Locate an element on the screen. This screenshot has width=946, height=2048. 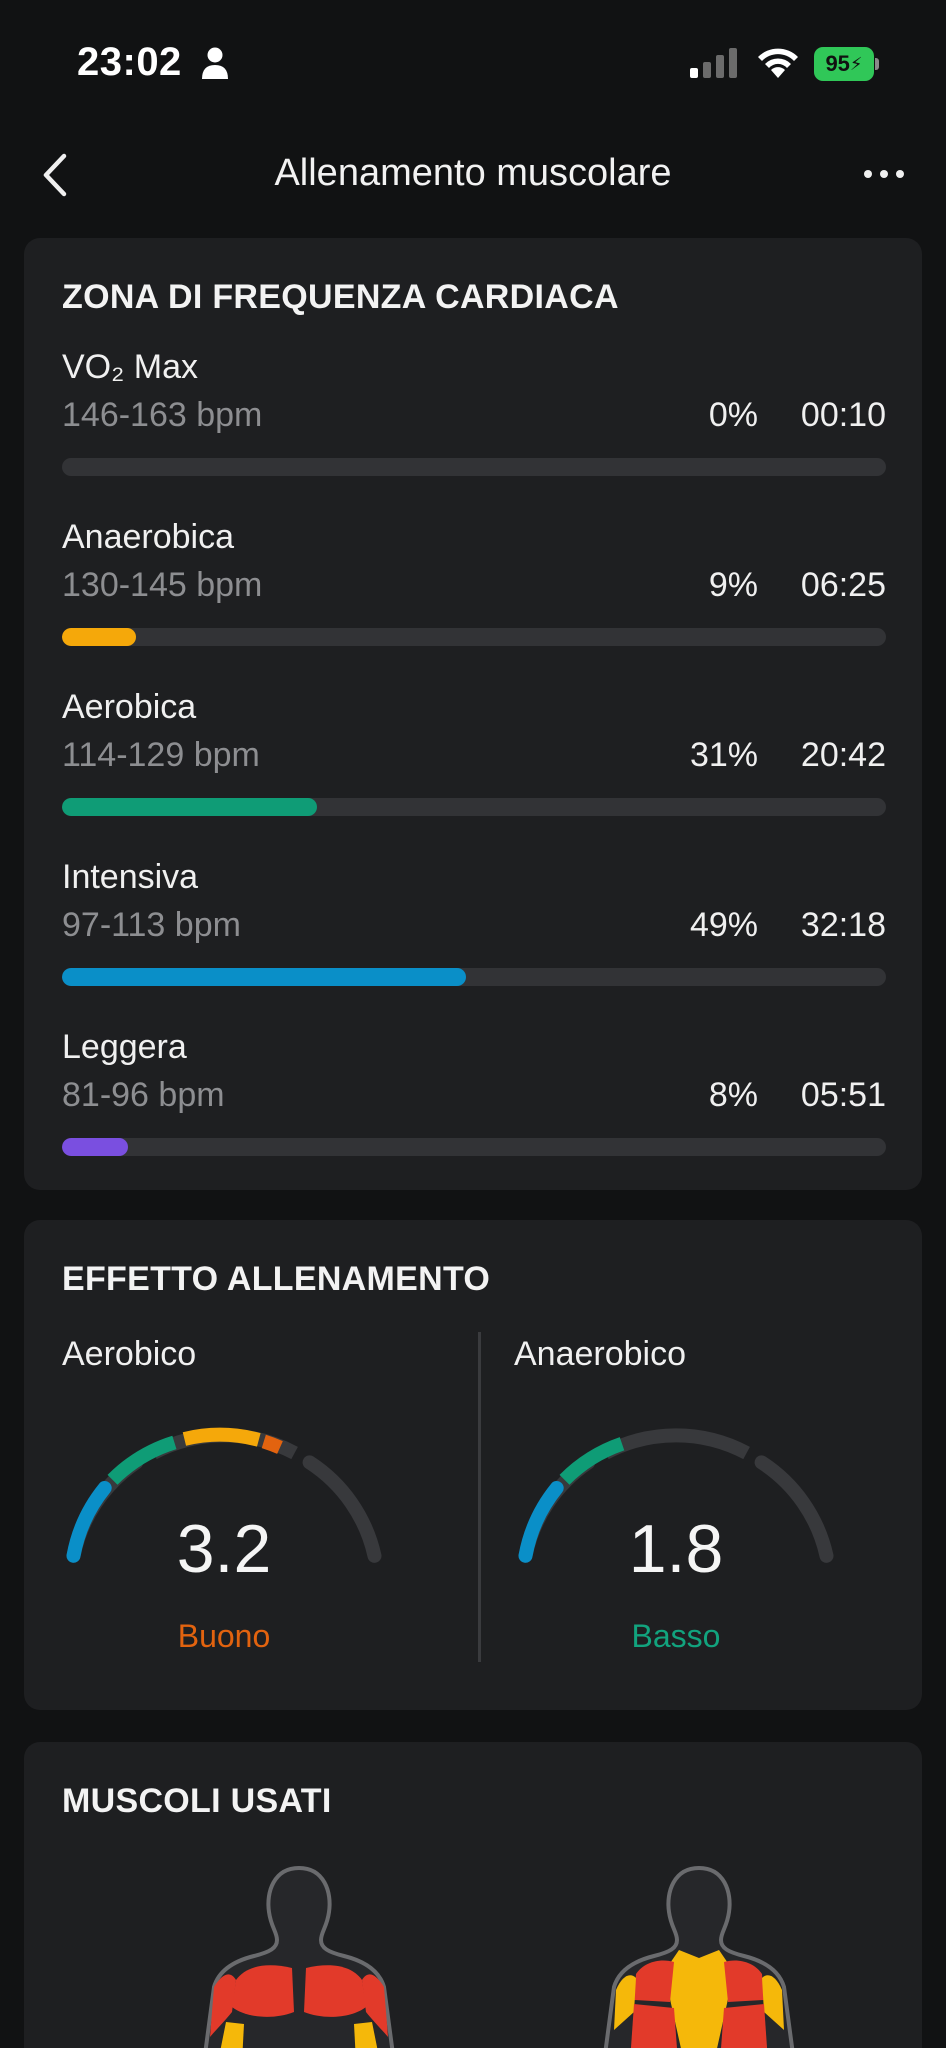
zone-range: 146-163 bpm is located at coordinates (162, 415).